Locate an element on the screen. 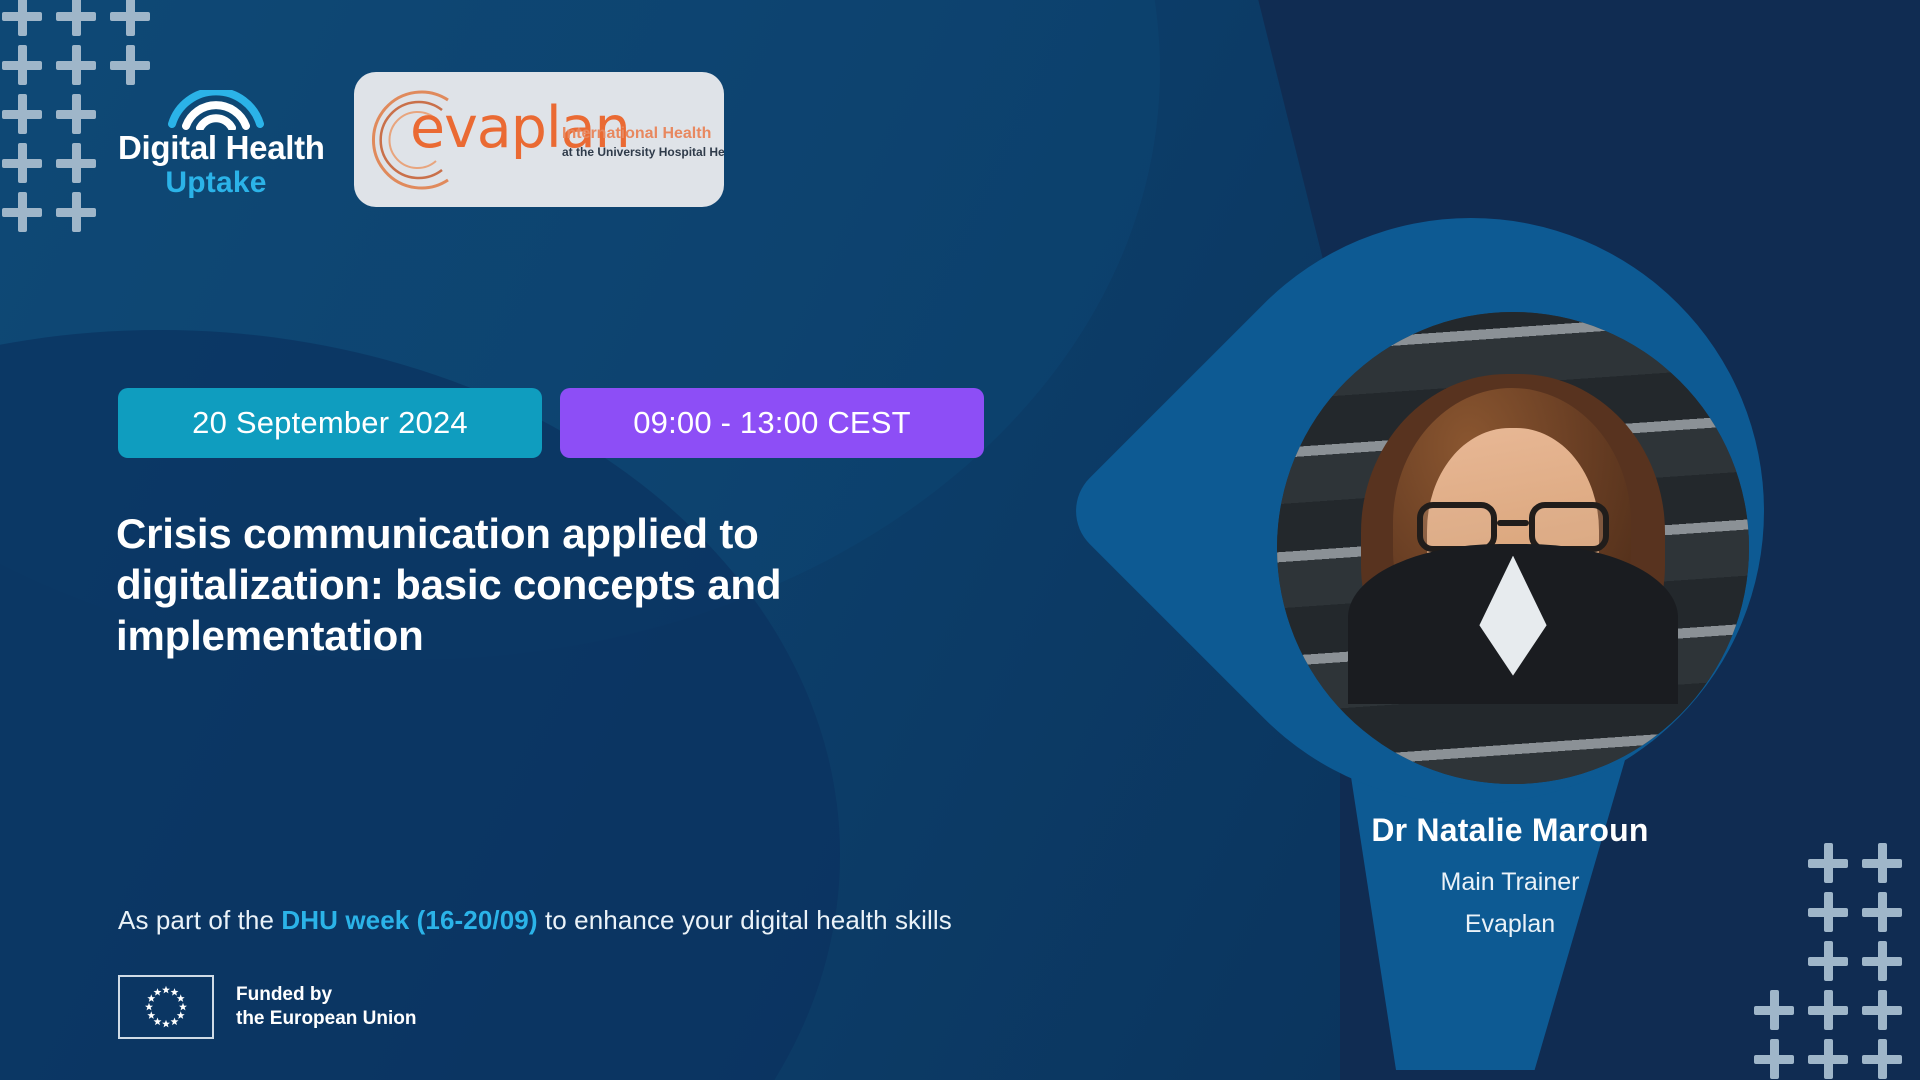  eu-flag-icon is located at coordinates (166, 1007).